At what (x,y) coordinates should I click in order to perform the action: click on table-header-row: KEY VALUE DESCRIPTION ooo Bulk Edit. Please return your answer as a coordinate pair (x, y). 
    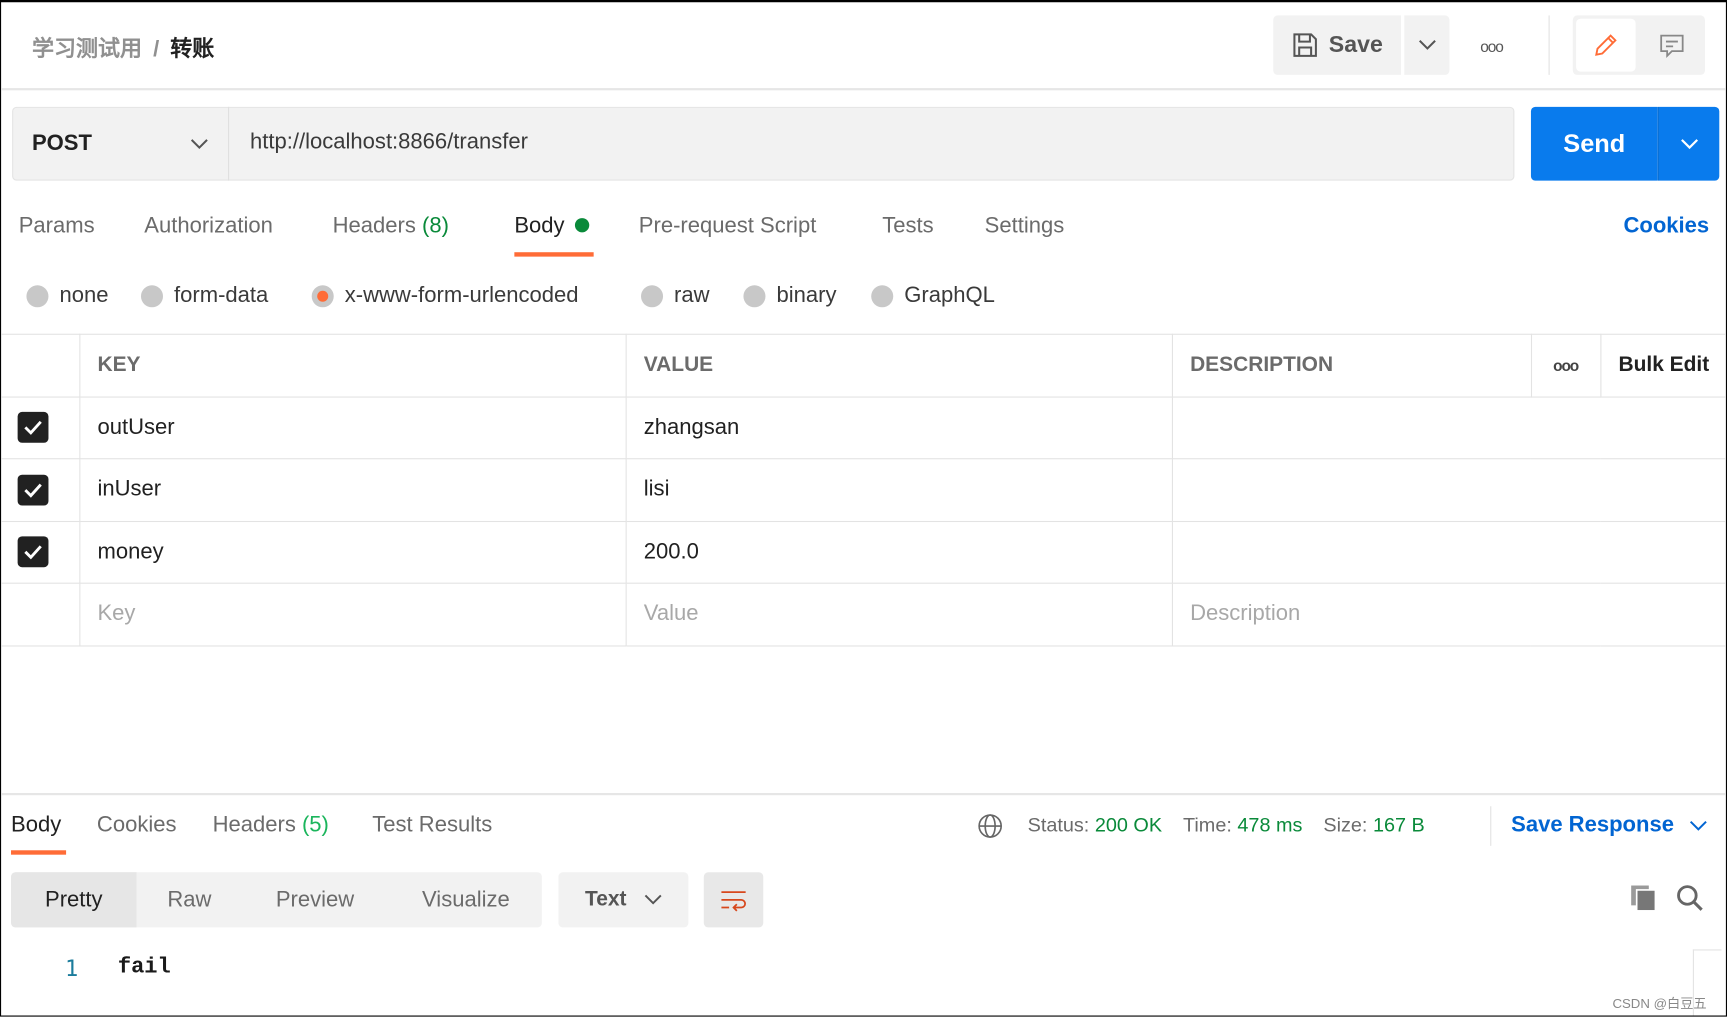
    Looking at the image, I should click on (863, 365).